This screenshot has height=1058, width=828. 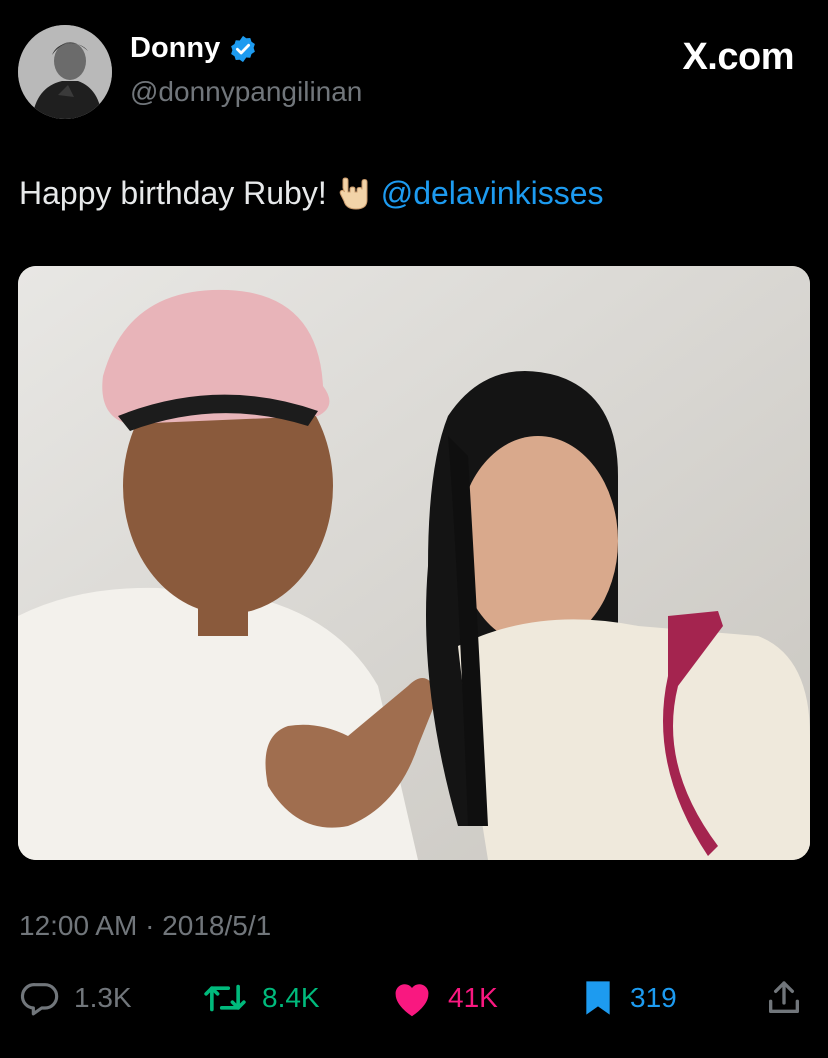 What do you see at coordinates (492, 193) in the screenshot?
I see `mention-link: @delavinkisses` at bounding box center [492, 193].